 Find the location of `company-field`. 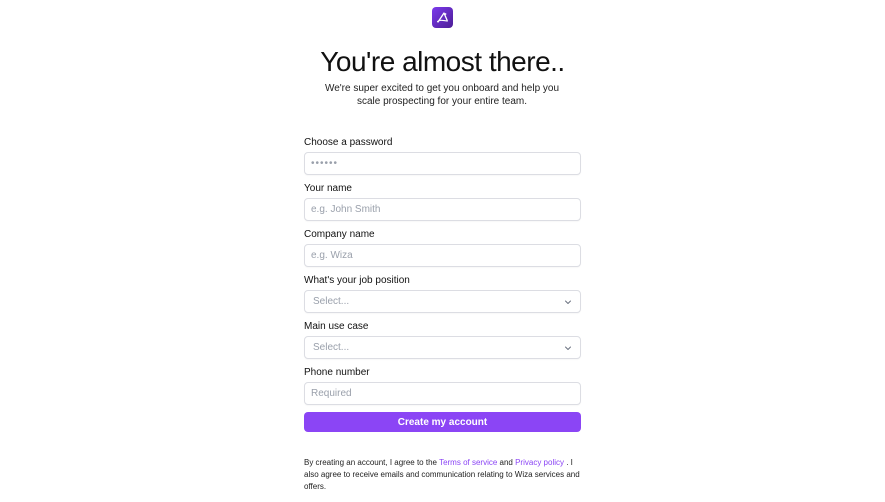

company-field is located at coordinates (442, 255).